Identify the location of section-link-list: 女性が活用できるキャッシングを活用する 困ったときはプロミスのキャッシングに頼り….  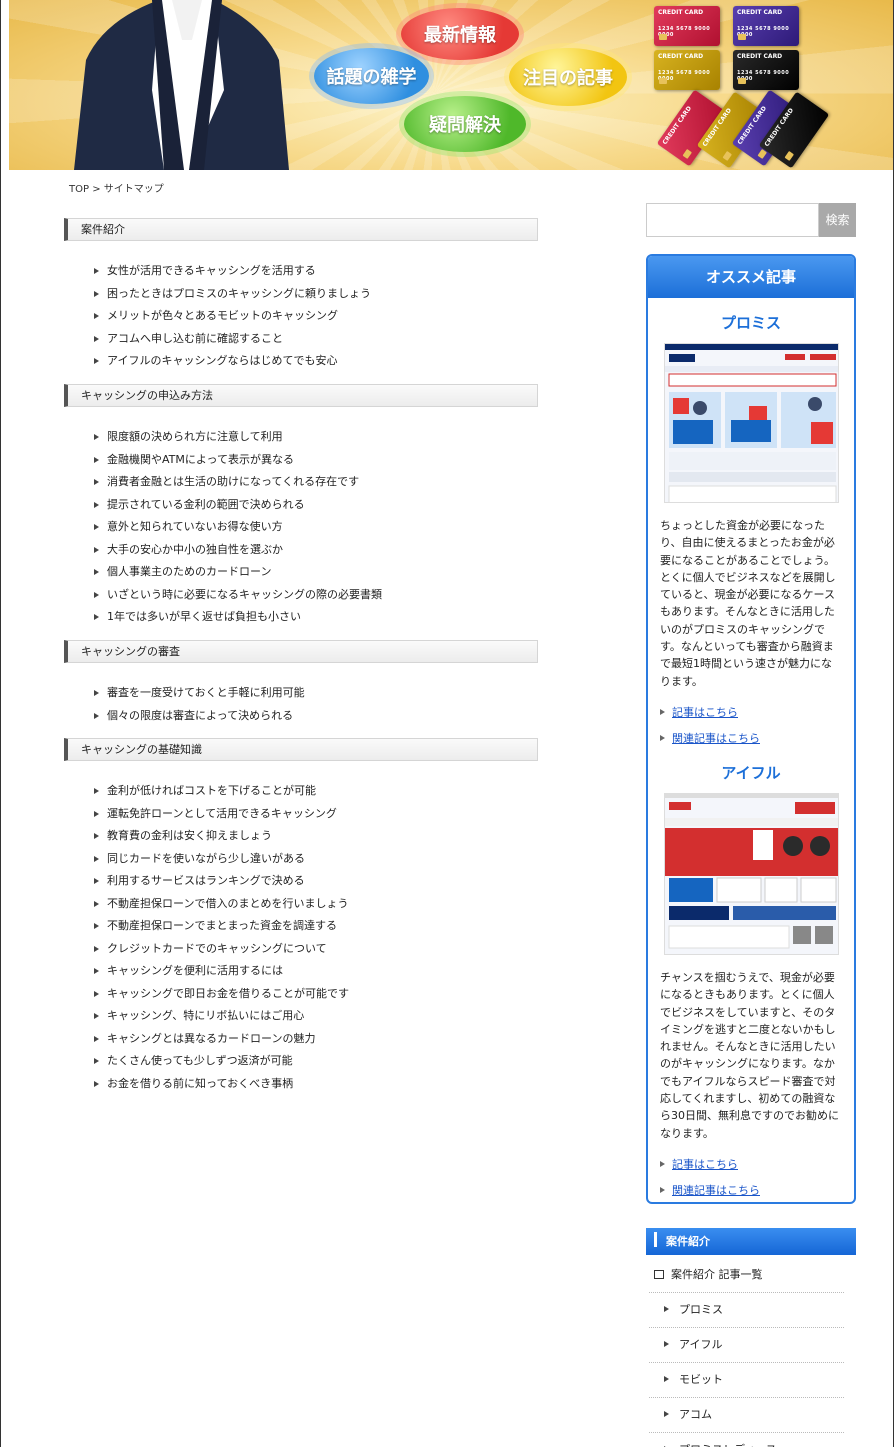
(301, 316).